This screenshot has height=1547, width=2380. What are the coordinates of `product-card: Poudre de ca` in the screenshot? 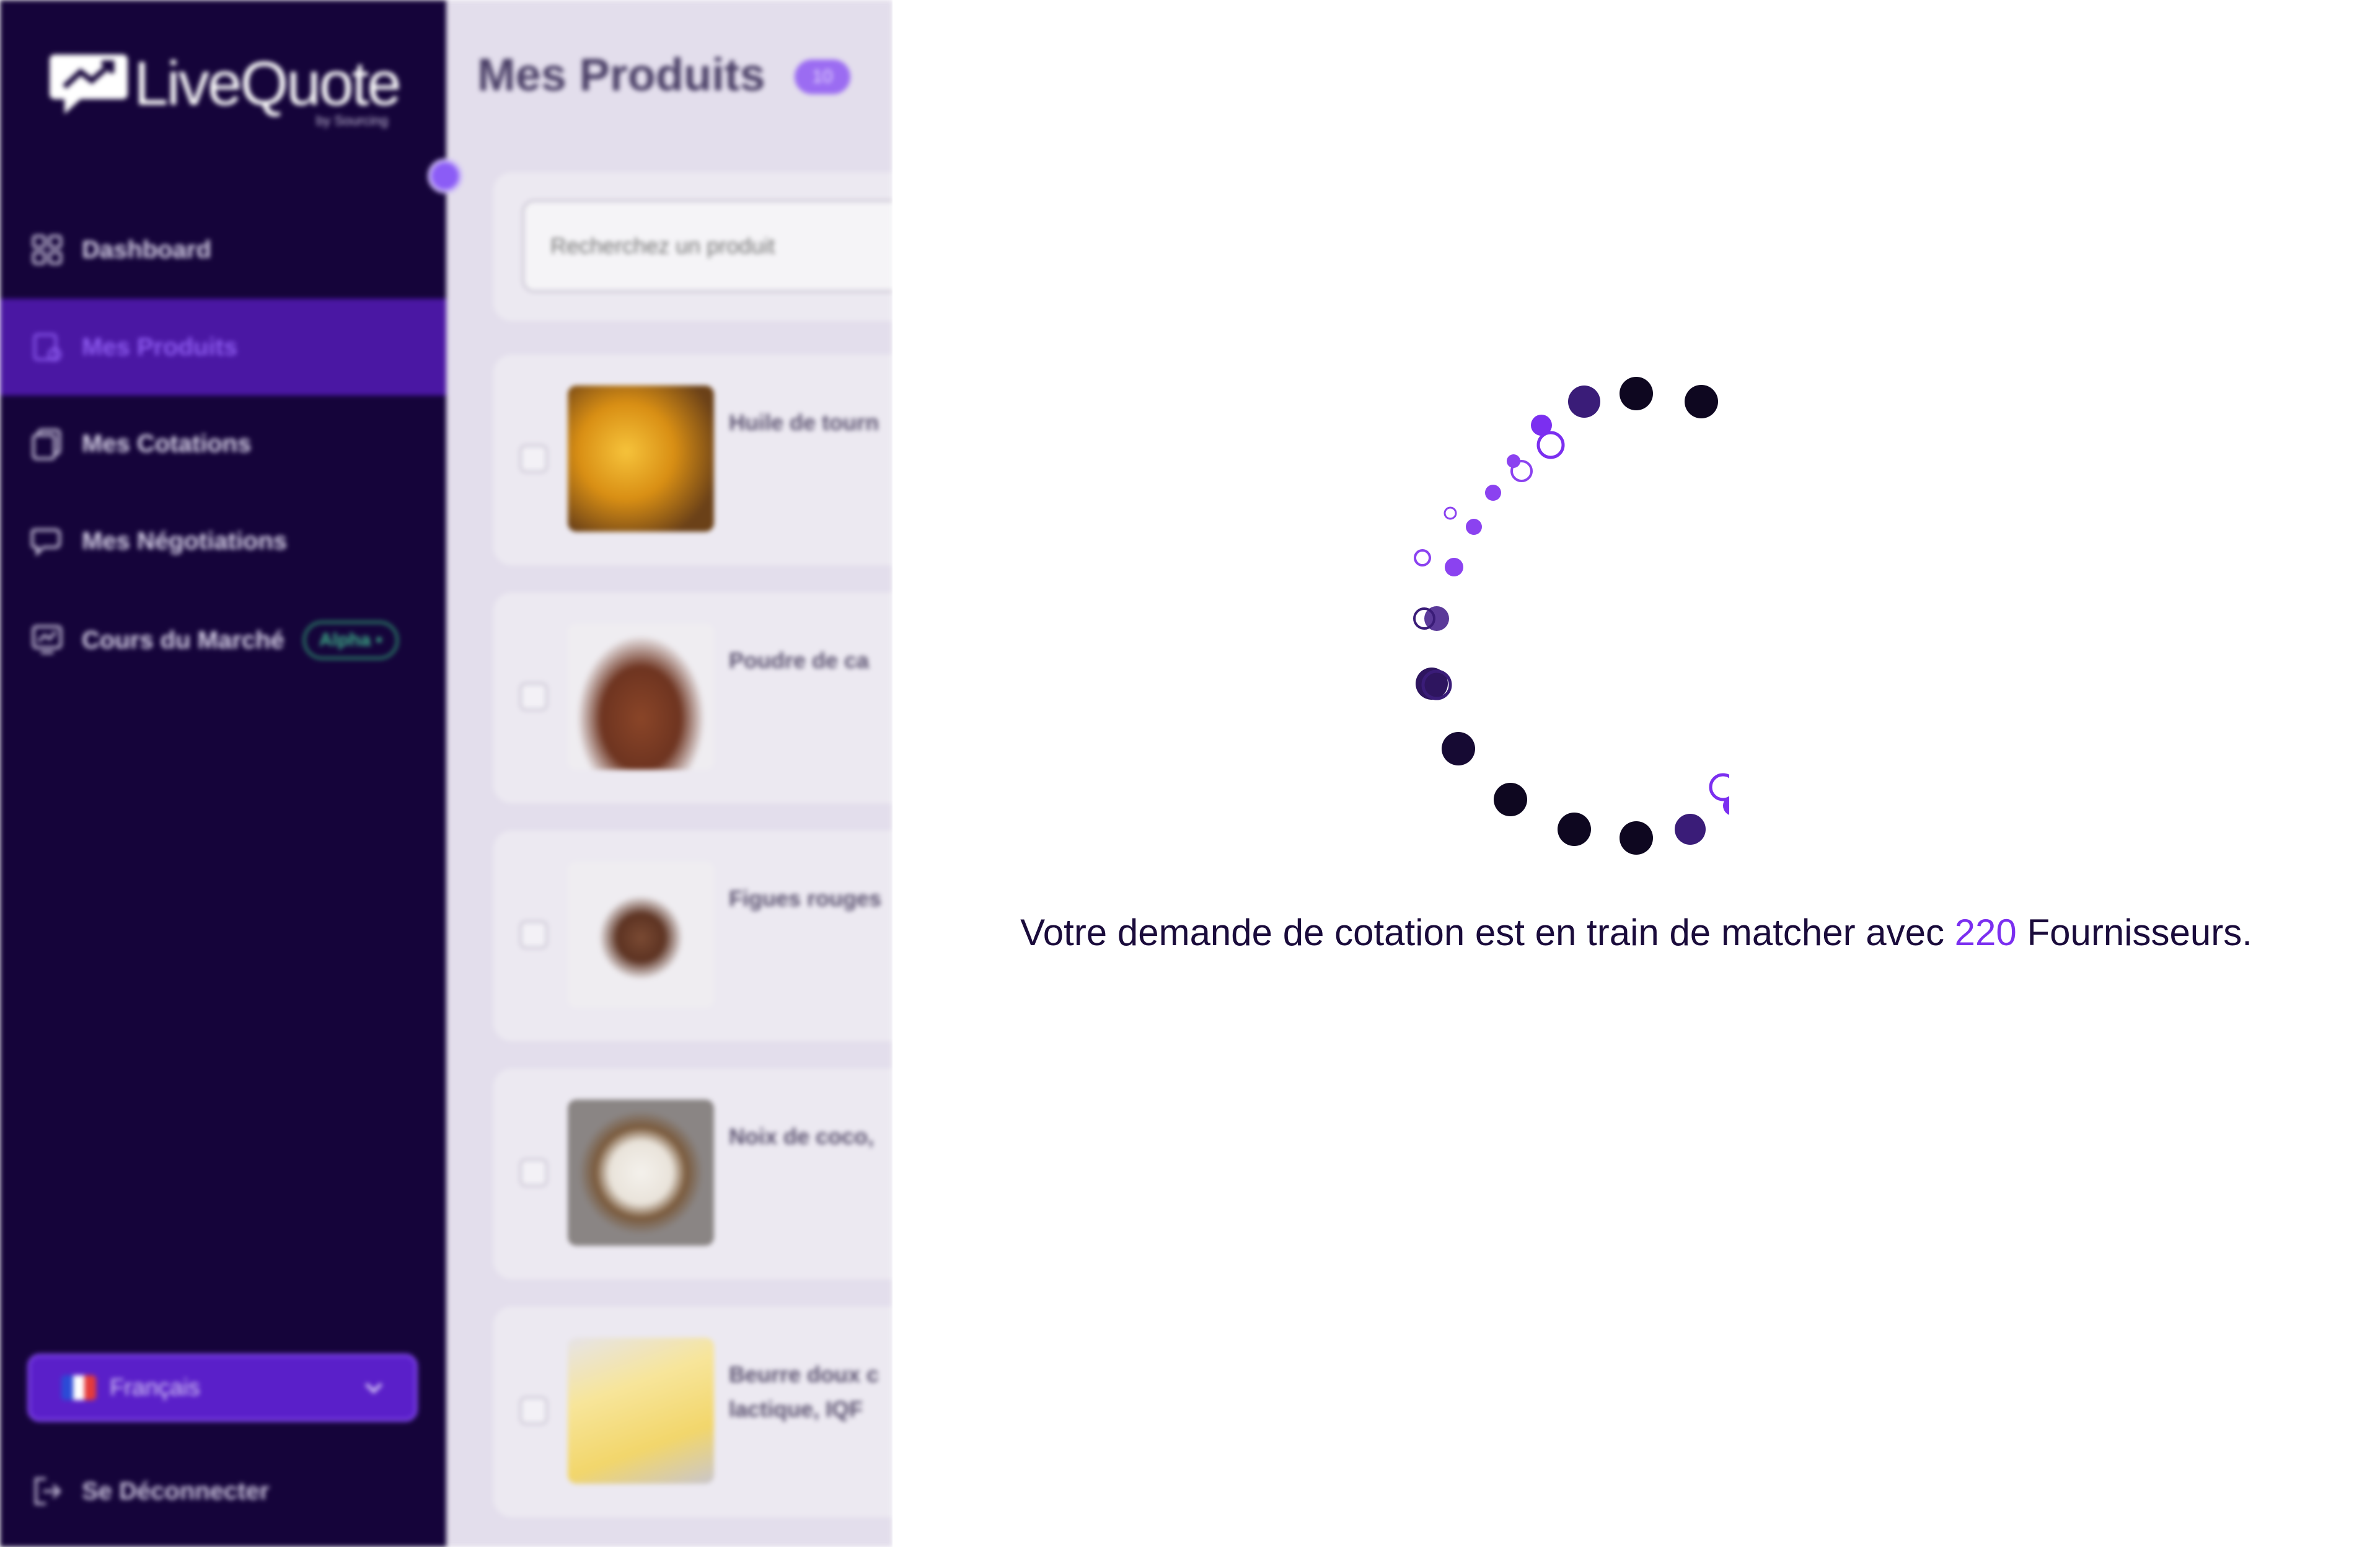 It's located at (692, 698).